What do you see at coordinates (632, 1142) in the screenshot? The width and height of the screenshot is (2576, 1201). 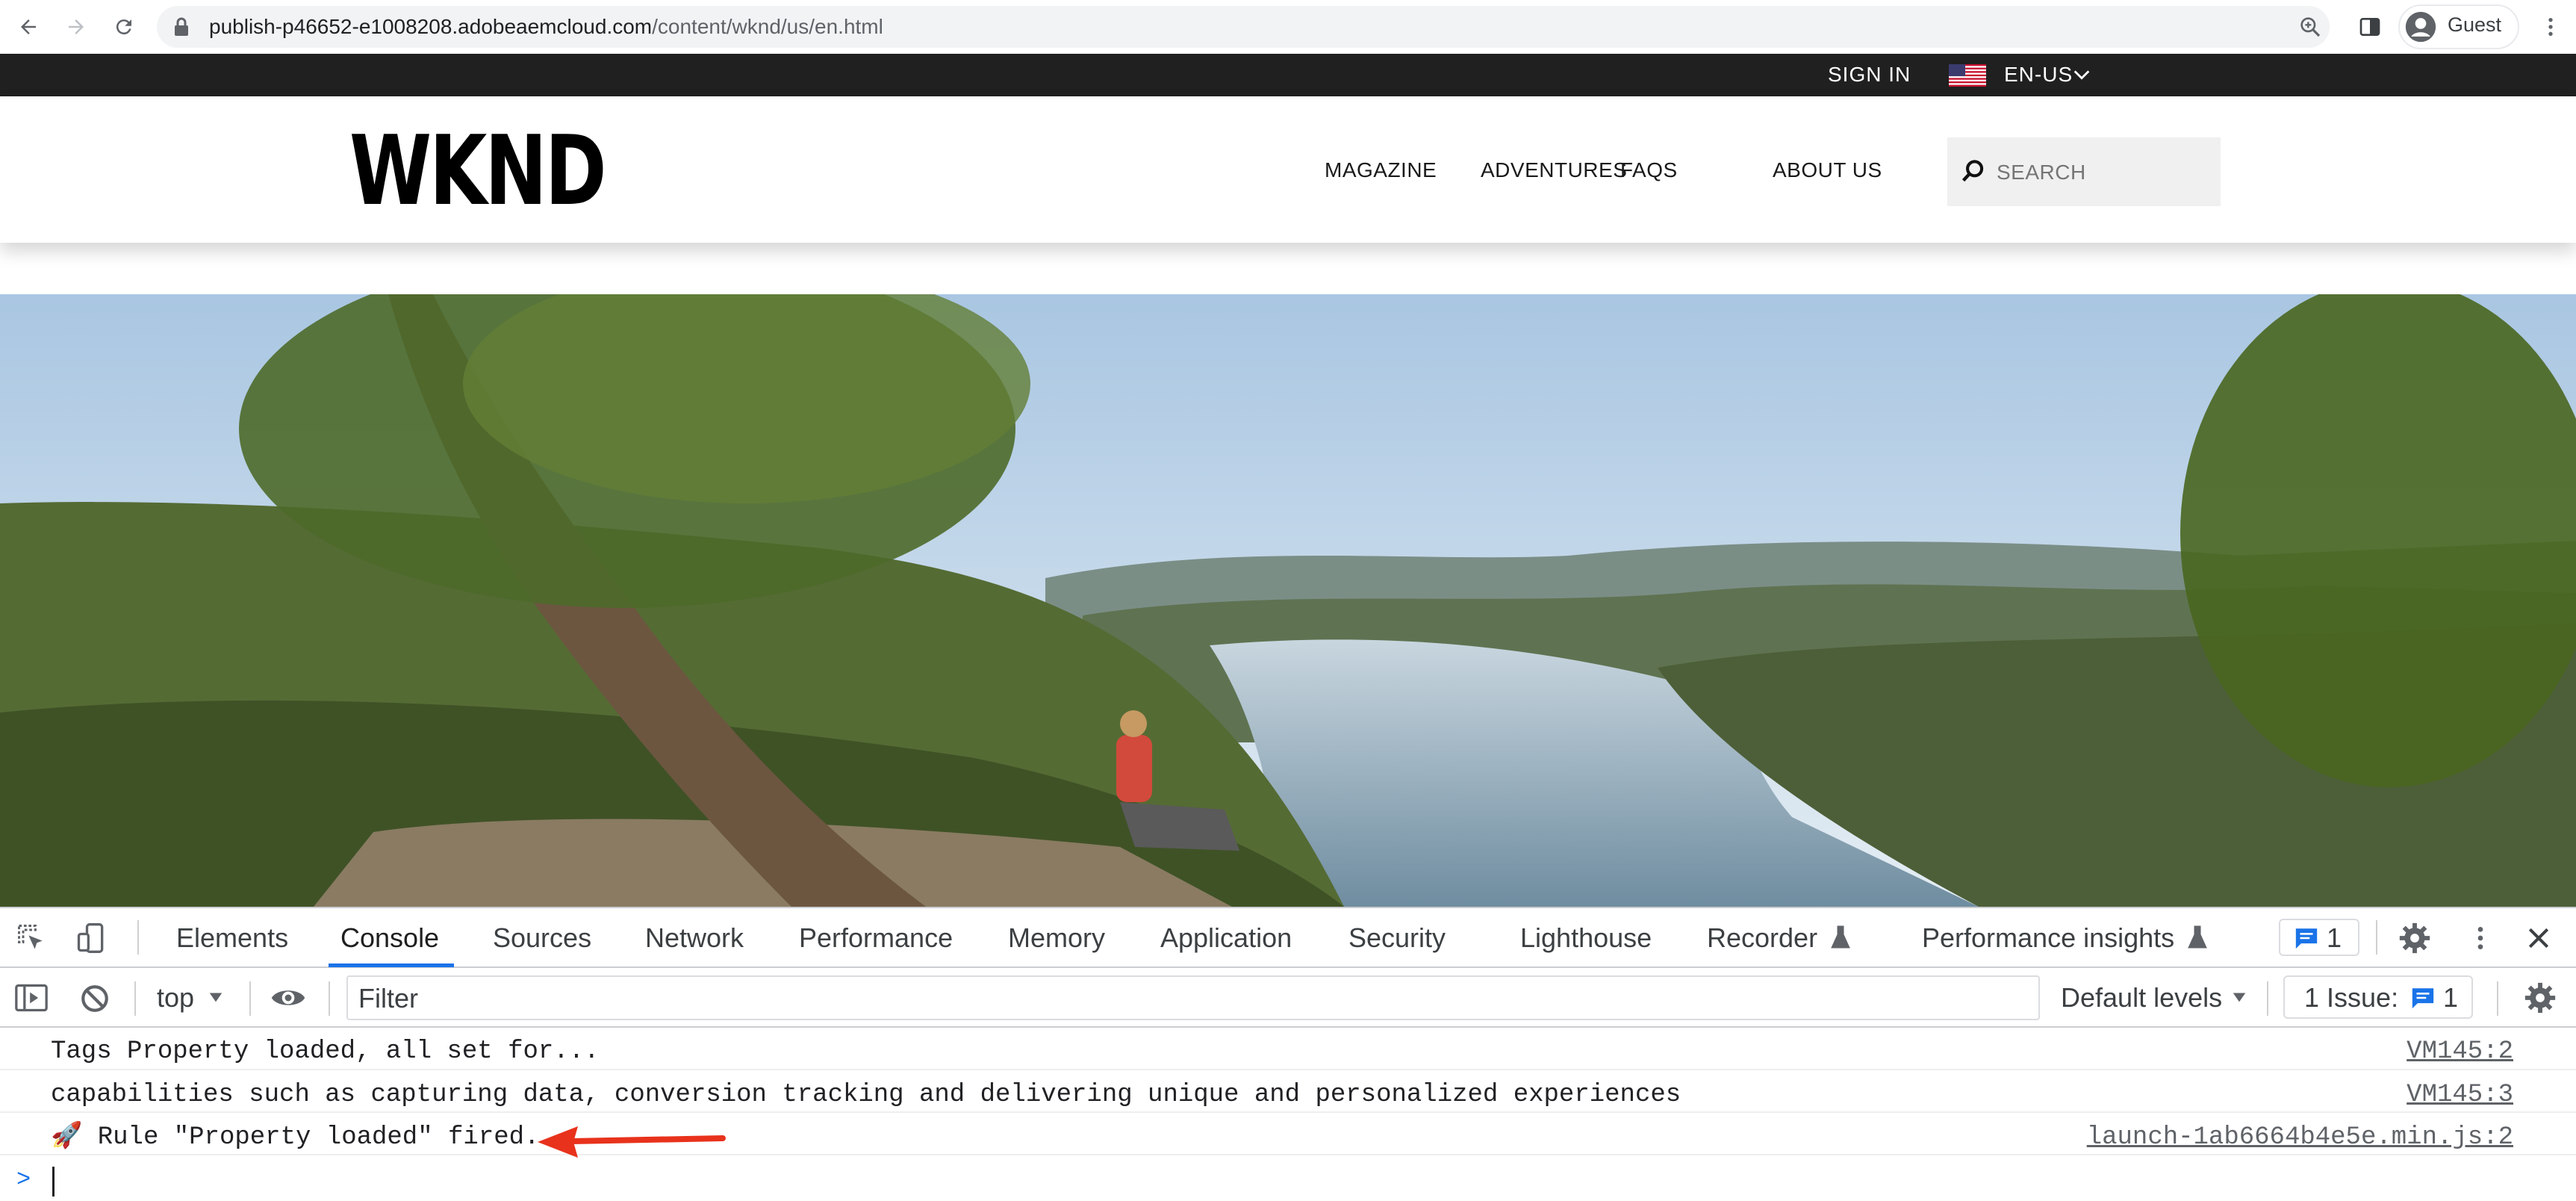 I see `annotation-arrow` at bounding box center [632, 1142].